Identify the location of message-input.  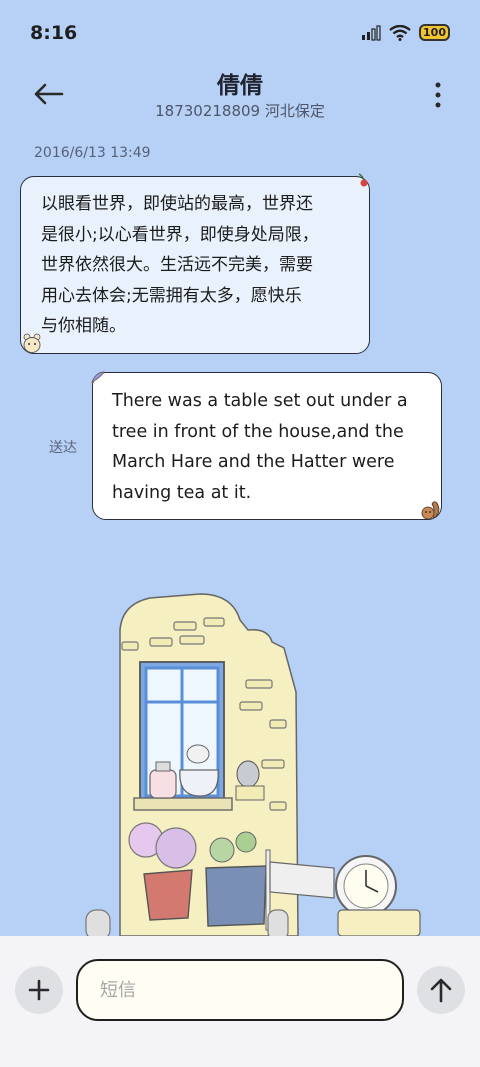
(240, 990).